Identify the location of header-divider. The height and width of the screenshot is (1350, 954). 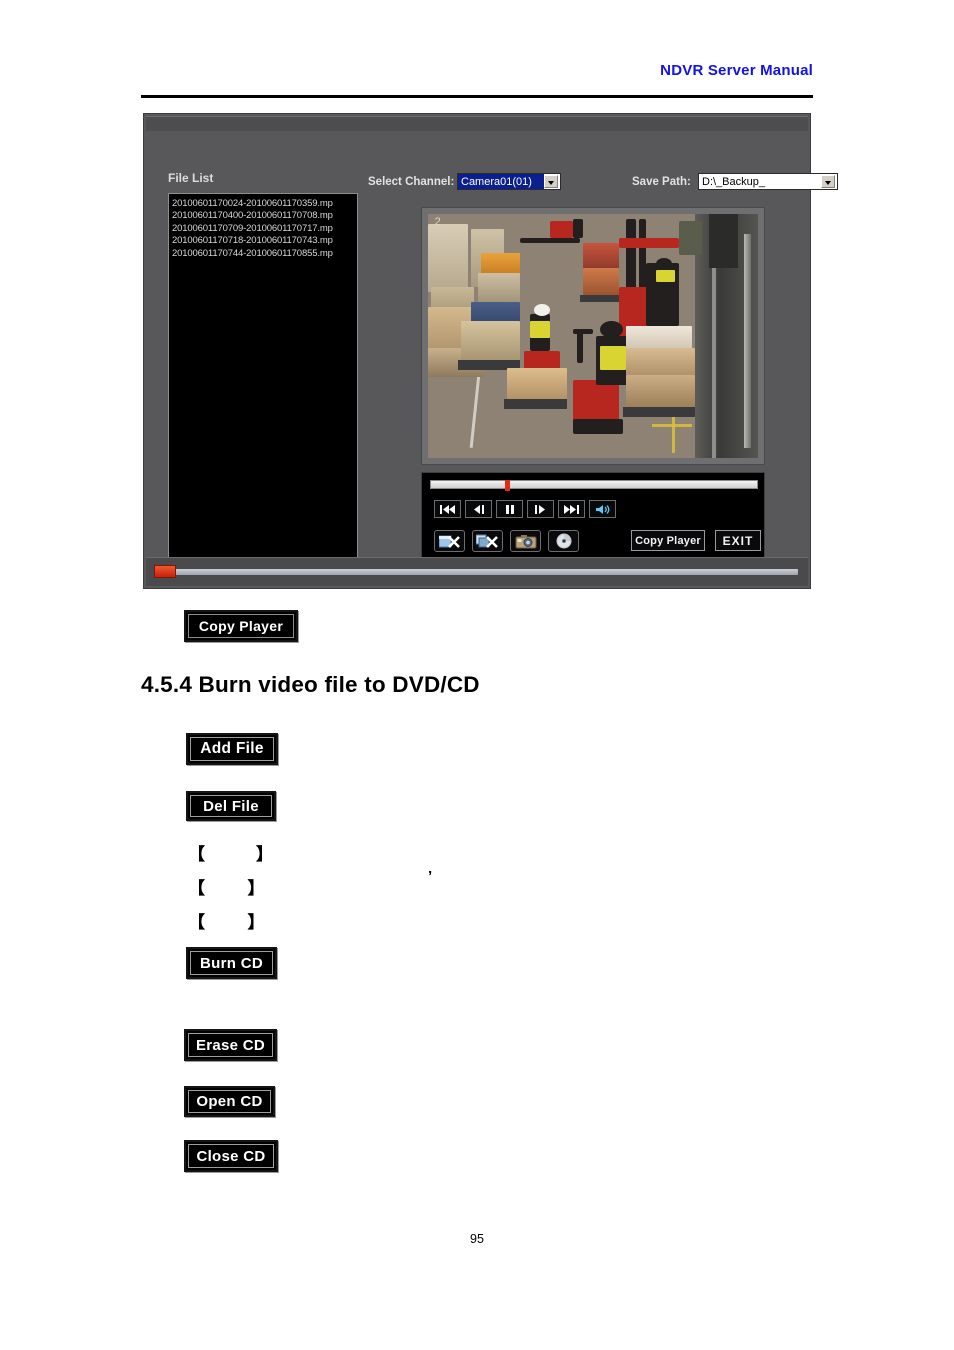
(477, 96).